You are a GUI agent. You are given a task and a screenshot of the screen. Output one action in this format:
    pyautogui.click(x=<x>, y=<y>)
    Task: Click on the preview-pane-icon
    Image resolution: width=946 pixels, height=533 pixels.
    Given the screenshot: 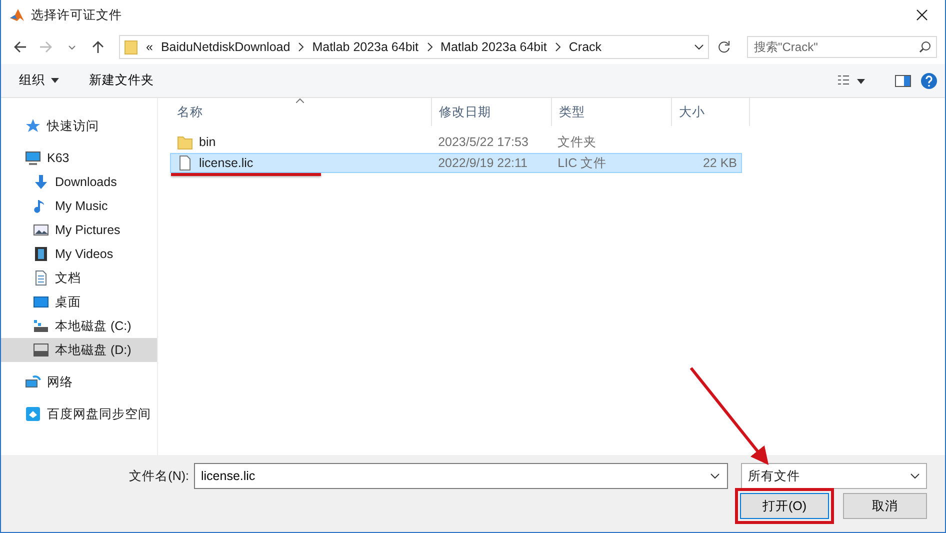 What is the action you would take?
    pyautogui.click(x=903, y=80)
    